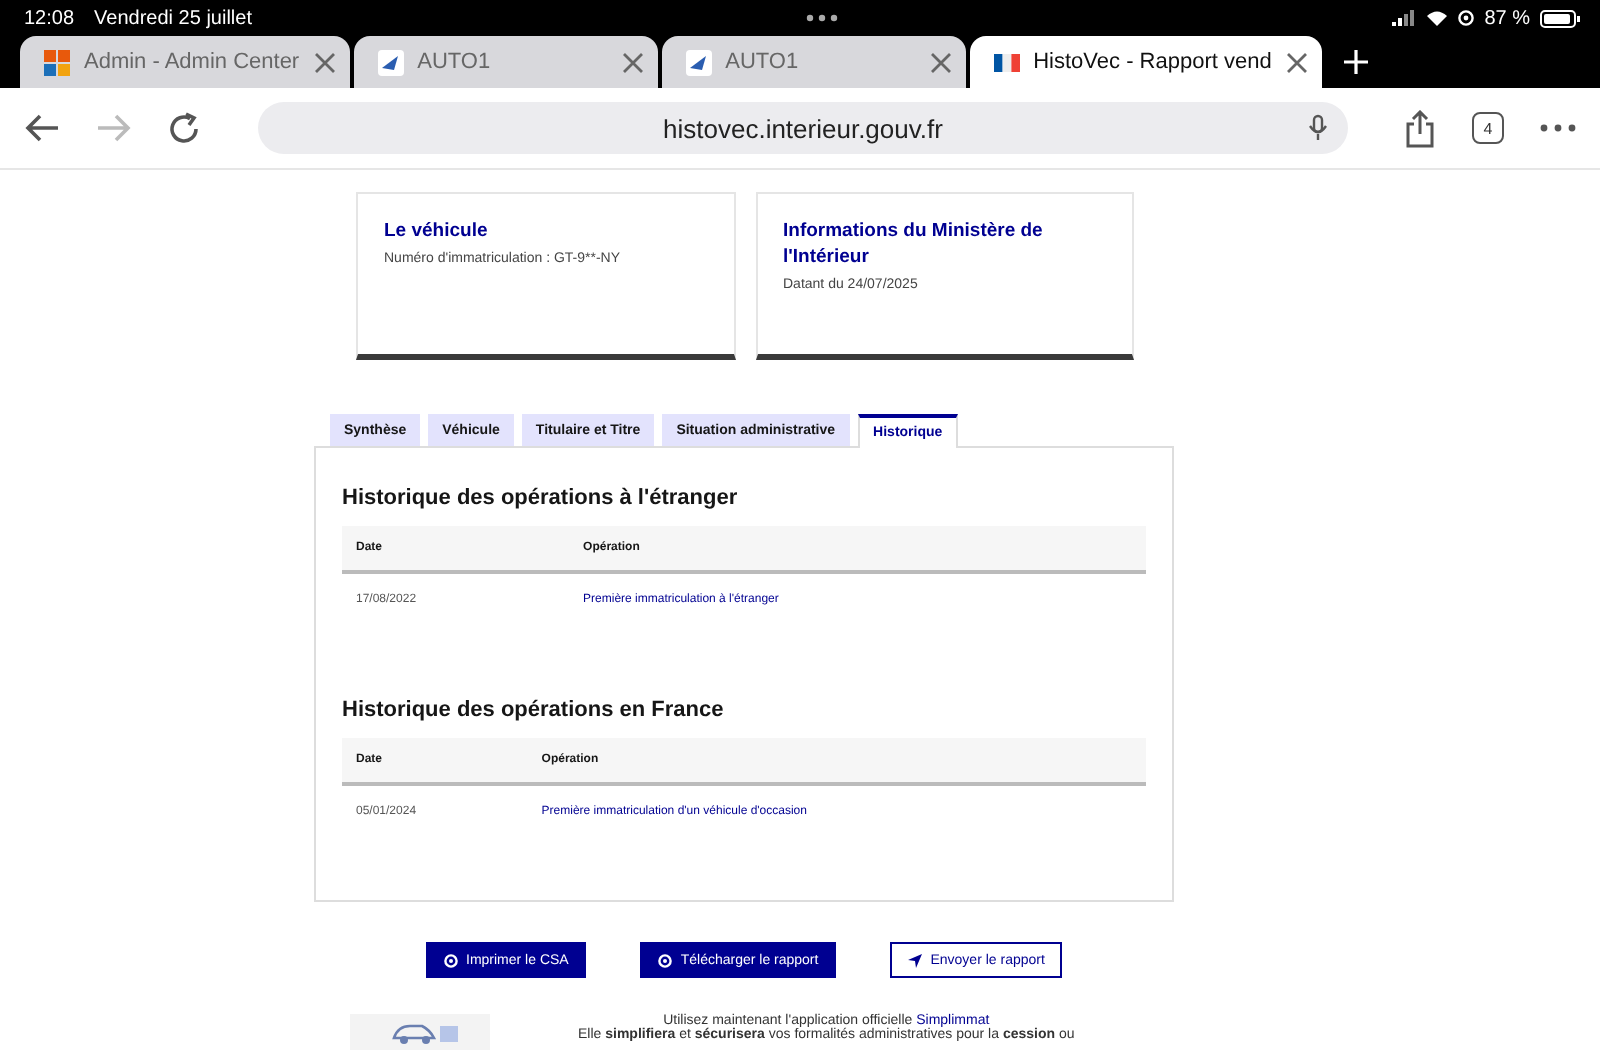 The height and width of the screenshot is (1050, 1600). Describe the element at coordinates (914, 244) in the screenshot. I see `card-title: Informations du Ministère de l'Intérieur` at that location.